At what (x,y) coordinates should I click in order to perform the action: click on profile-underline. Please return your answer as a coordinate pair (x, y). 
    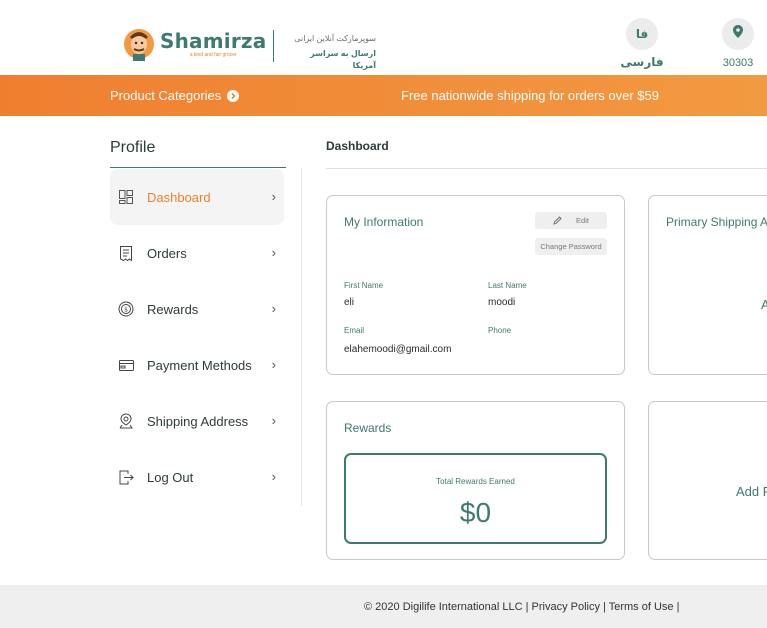
    Looking at the image, I should click on (198, 167).